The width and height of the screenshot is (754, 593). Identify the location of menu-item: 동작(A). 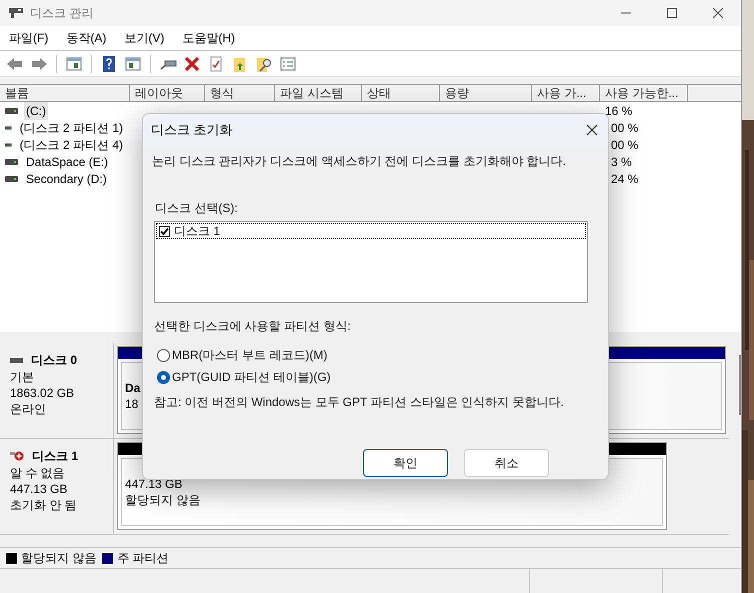
(86, 38).